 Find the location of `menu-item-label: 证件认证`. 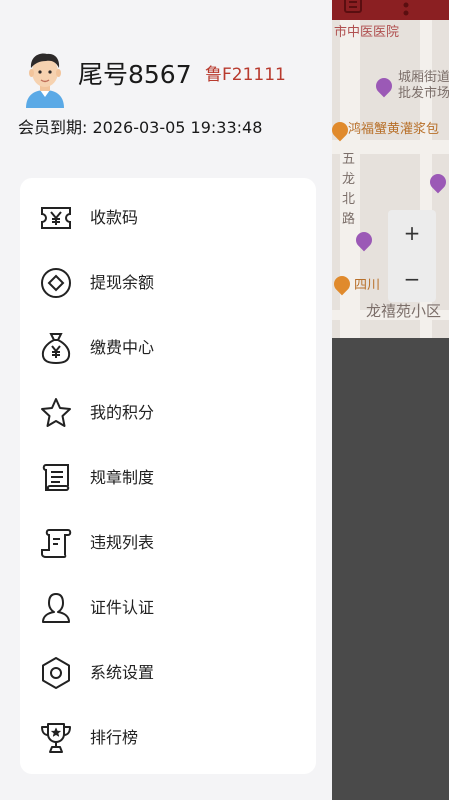

menu-item-label: 证件认证 is located at coordinates (122, 607).